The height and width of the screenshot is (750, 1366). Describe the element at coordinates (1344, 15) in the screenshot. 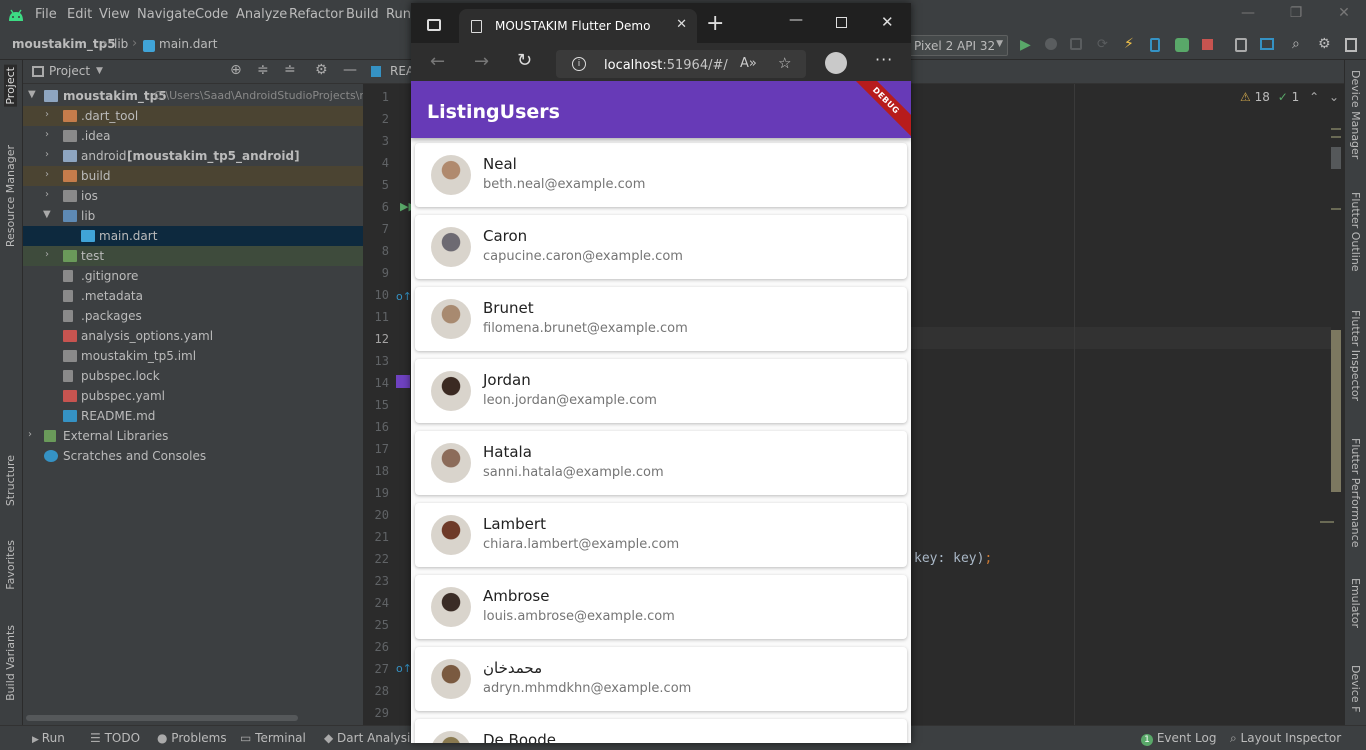

I see `ide-close-icon: ✕` at that location.